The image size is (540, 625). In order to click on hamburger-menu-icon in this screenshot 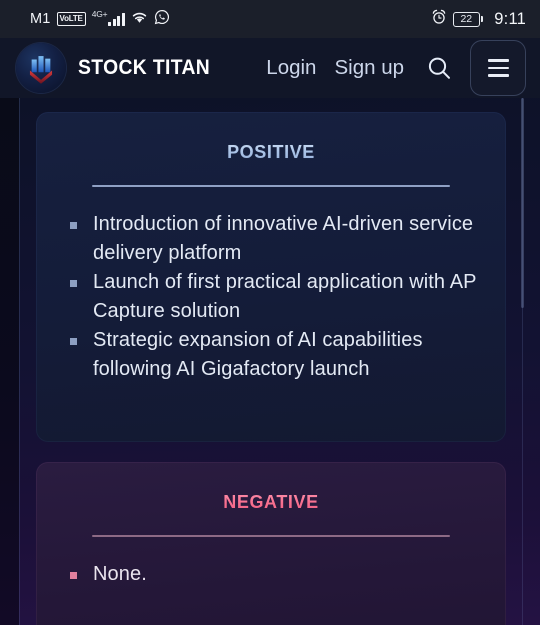, I will do `click(498, 68)`.